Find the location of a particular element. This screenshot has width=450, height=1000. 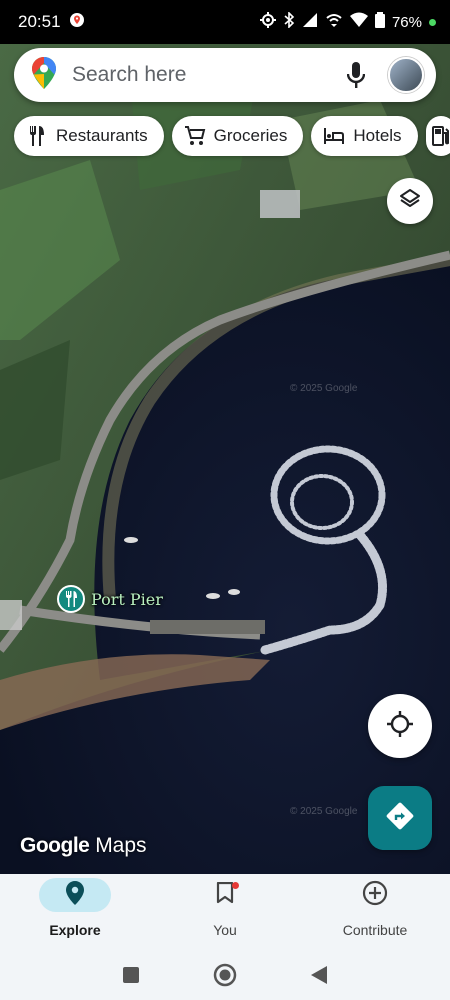

place-marker: Port Pier is located at coordinates (110, 599).